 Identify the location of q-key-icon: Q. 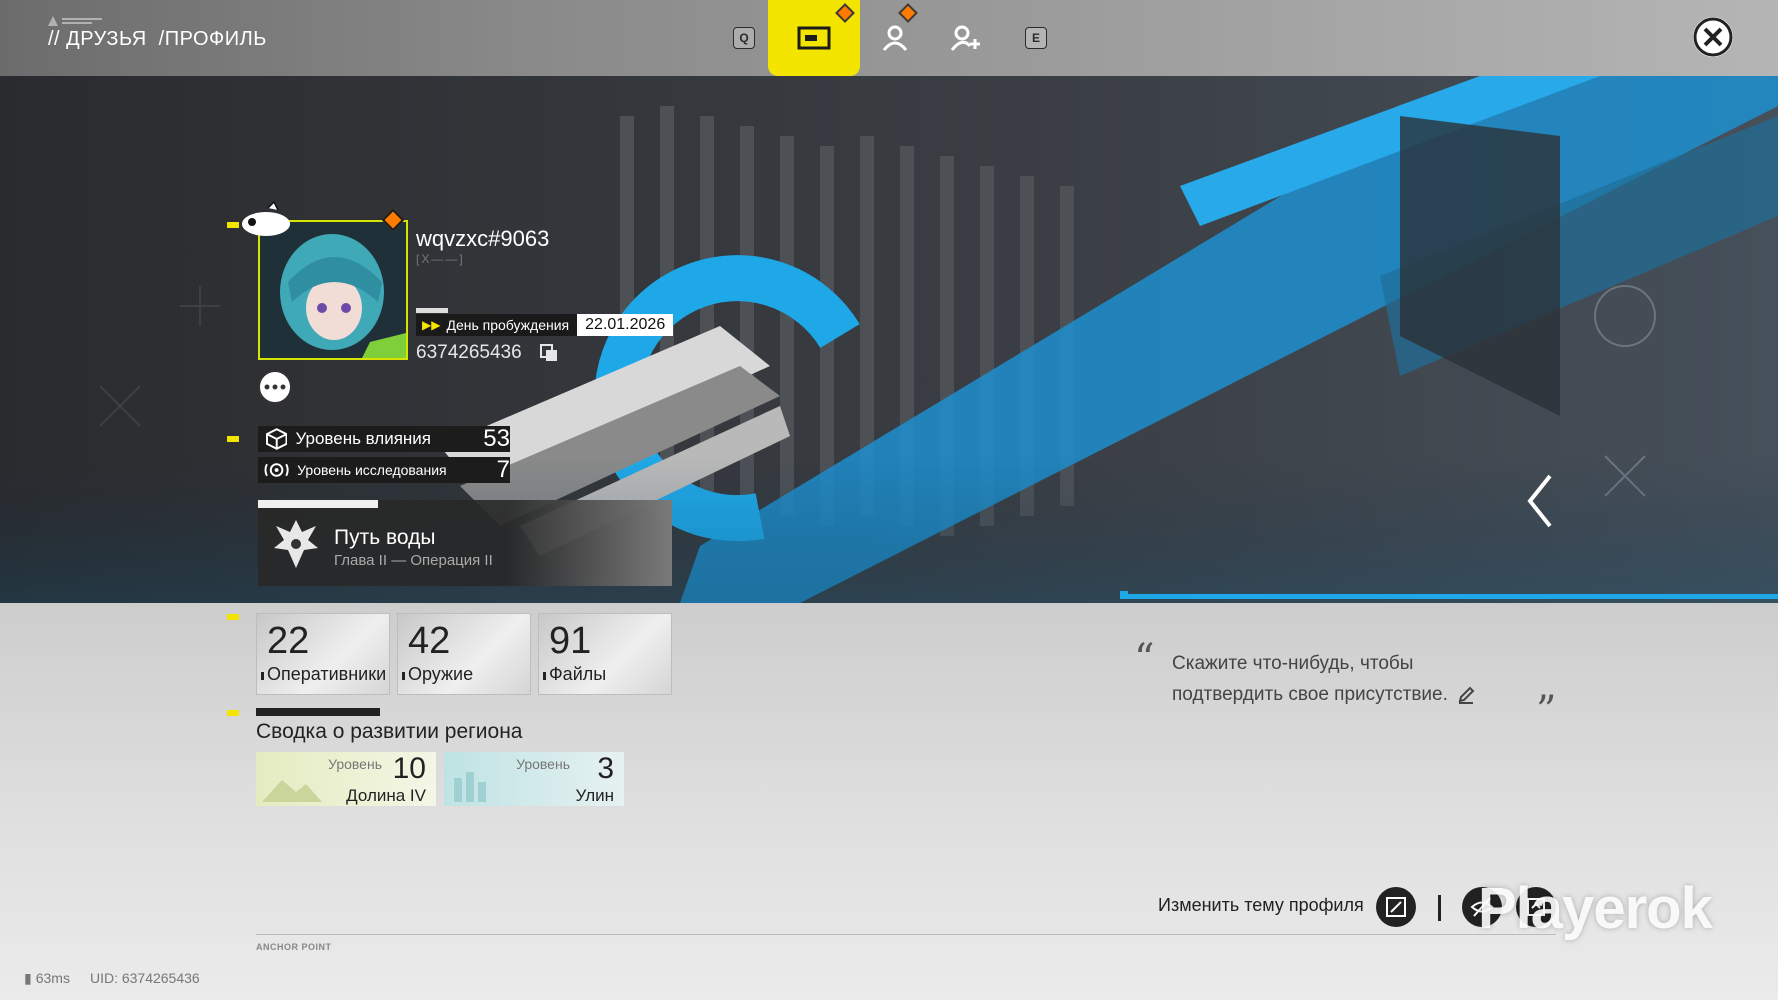
(744, 38).